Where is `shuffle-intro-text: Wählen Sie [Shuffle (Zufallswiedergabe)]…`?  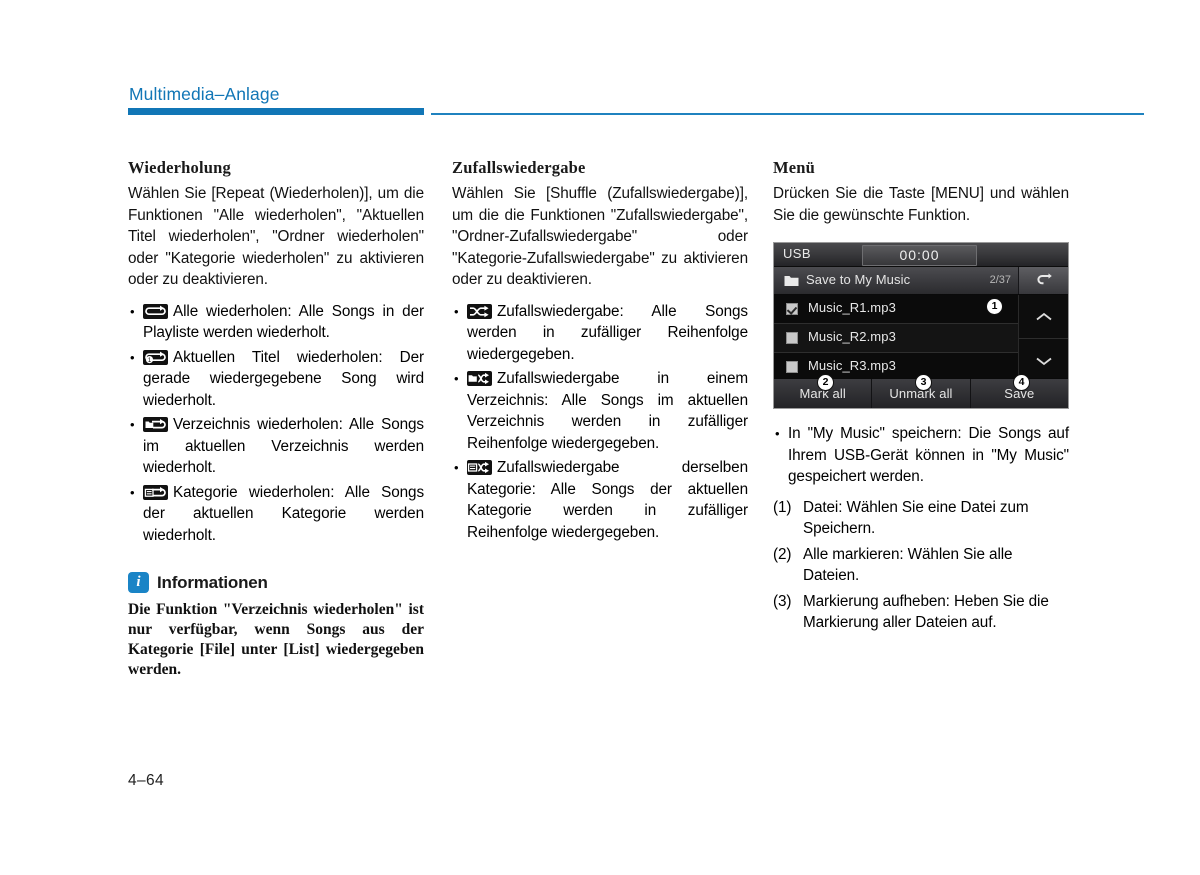 shuffle-intro-text: Wählen Sie [Shuffle (Zufallswiedergabe)]… is located at coordinates (600, 236).